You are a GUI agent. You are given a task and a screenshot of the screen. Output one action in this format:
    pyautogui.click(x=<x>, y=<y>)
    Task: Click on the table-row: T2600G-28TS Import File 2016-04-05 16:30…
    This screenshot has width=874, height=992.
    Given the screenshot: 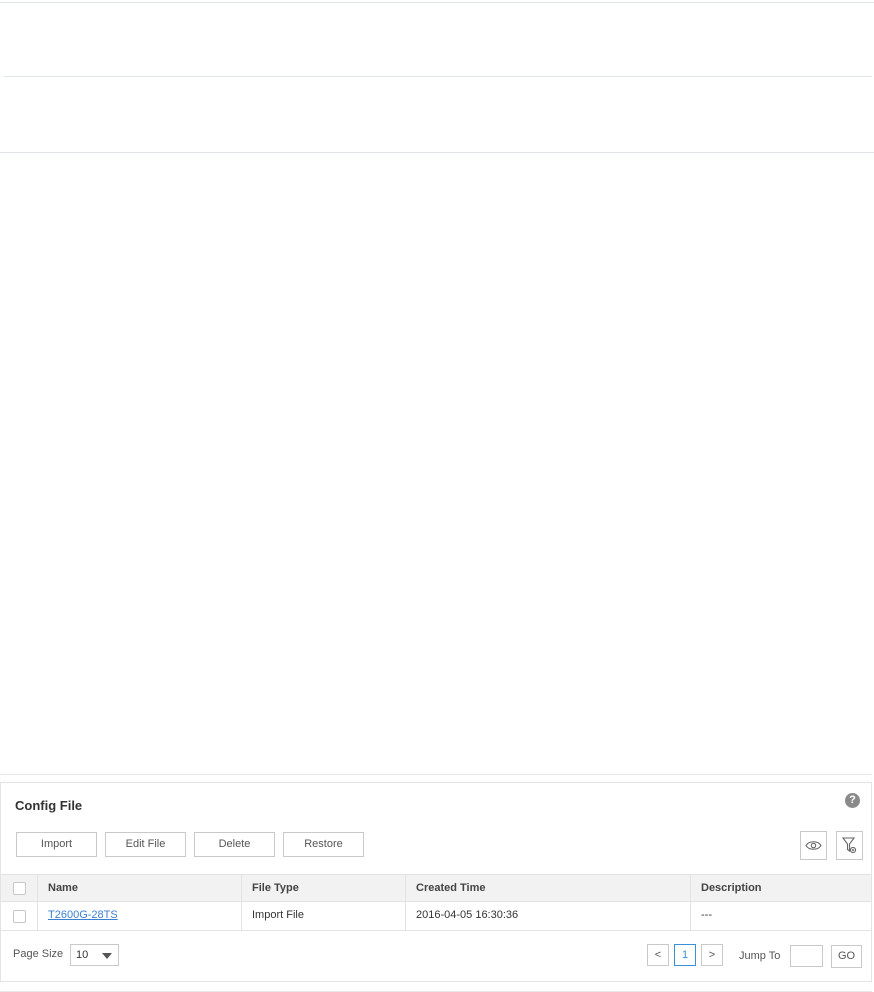 What is the action you would take?
    pyautogui.click(x=436, y=916)
    